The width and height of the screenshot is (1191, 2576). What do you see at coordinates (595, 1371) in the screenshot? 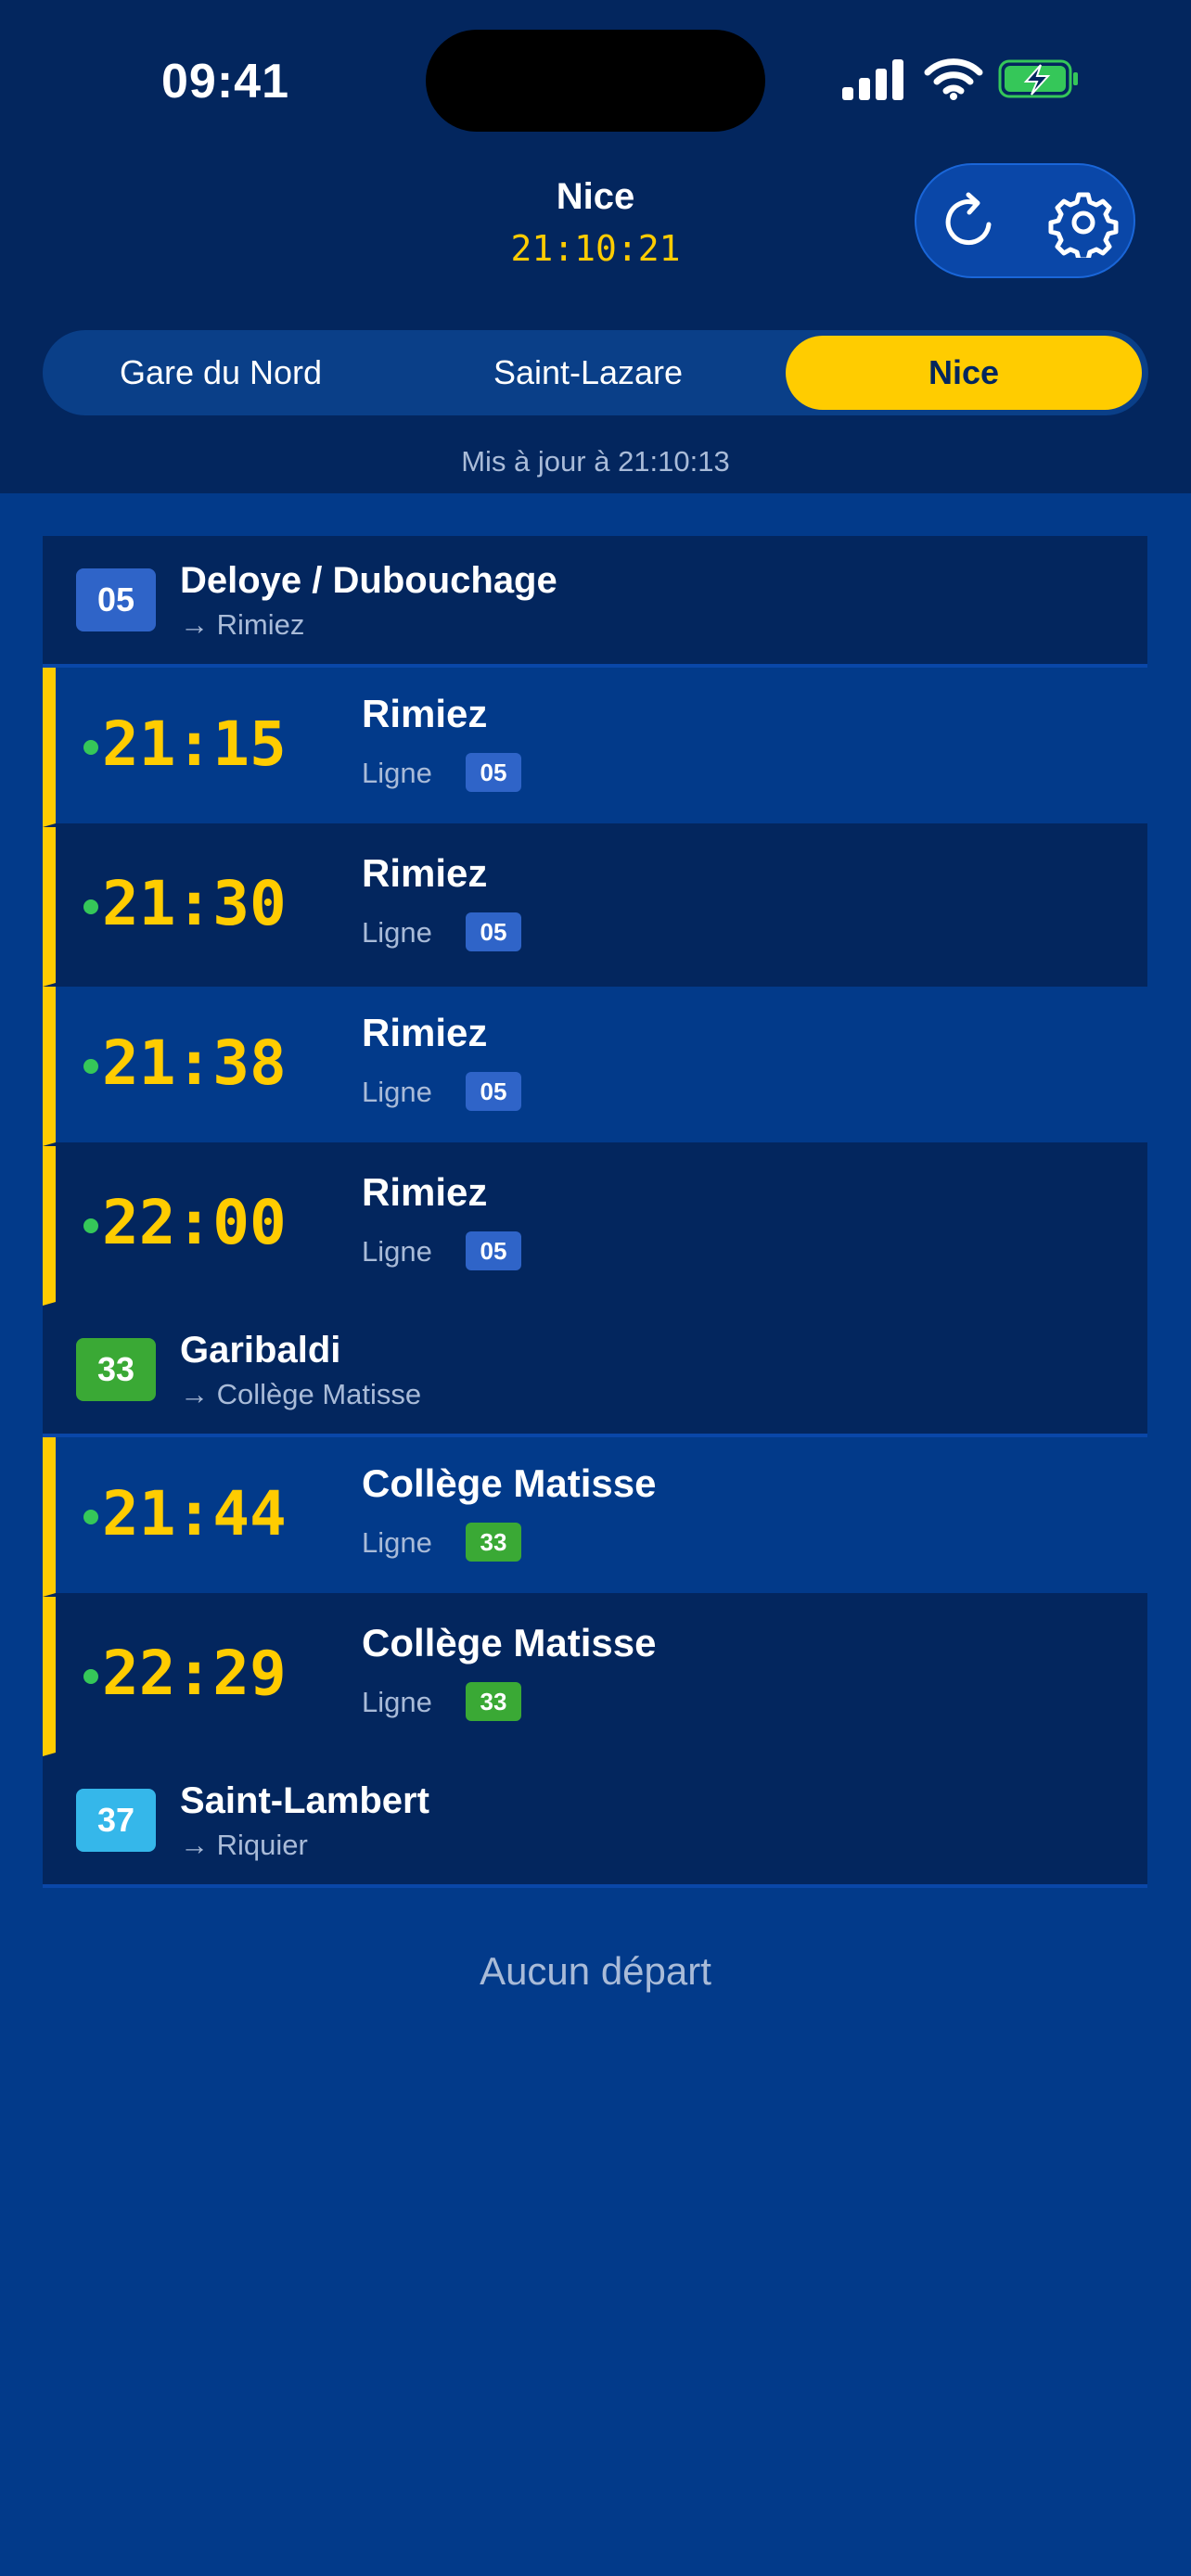
I see `stop-header: 33 Garibaldi → Collège Matisse` at bounding box center [595, 1371].